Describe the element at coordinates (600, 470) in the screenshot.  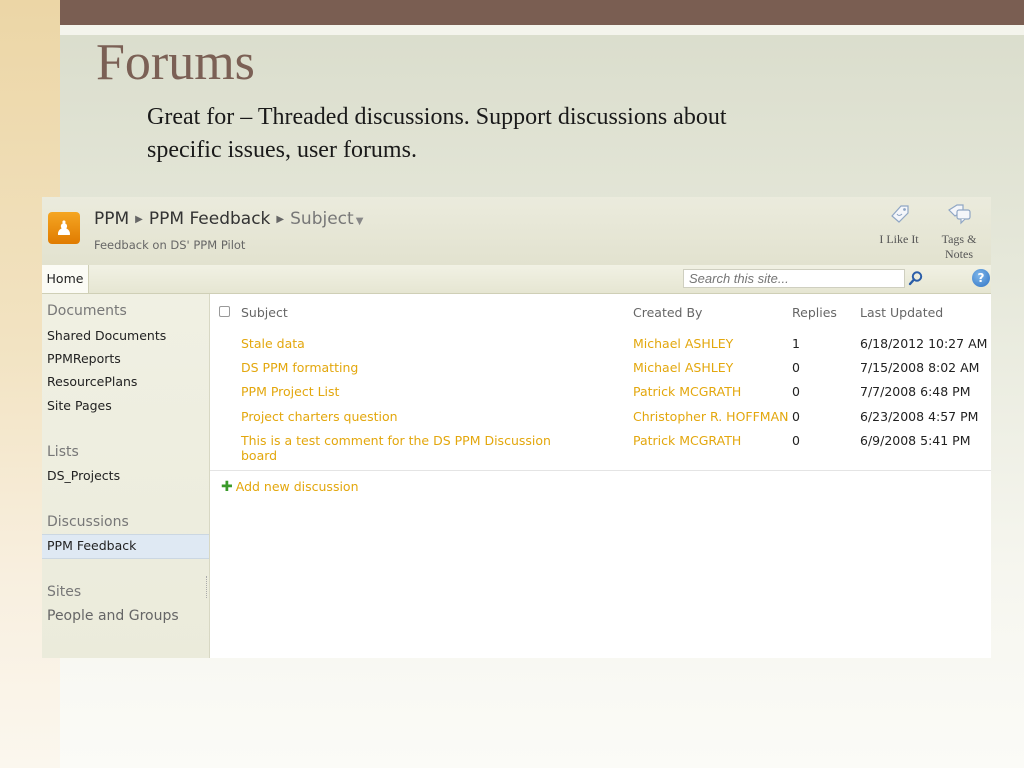
I see `table-divider` at that location.